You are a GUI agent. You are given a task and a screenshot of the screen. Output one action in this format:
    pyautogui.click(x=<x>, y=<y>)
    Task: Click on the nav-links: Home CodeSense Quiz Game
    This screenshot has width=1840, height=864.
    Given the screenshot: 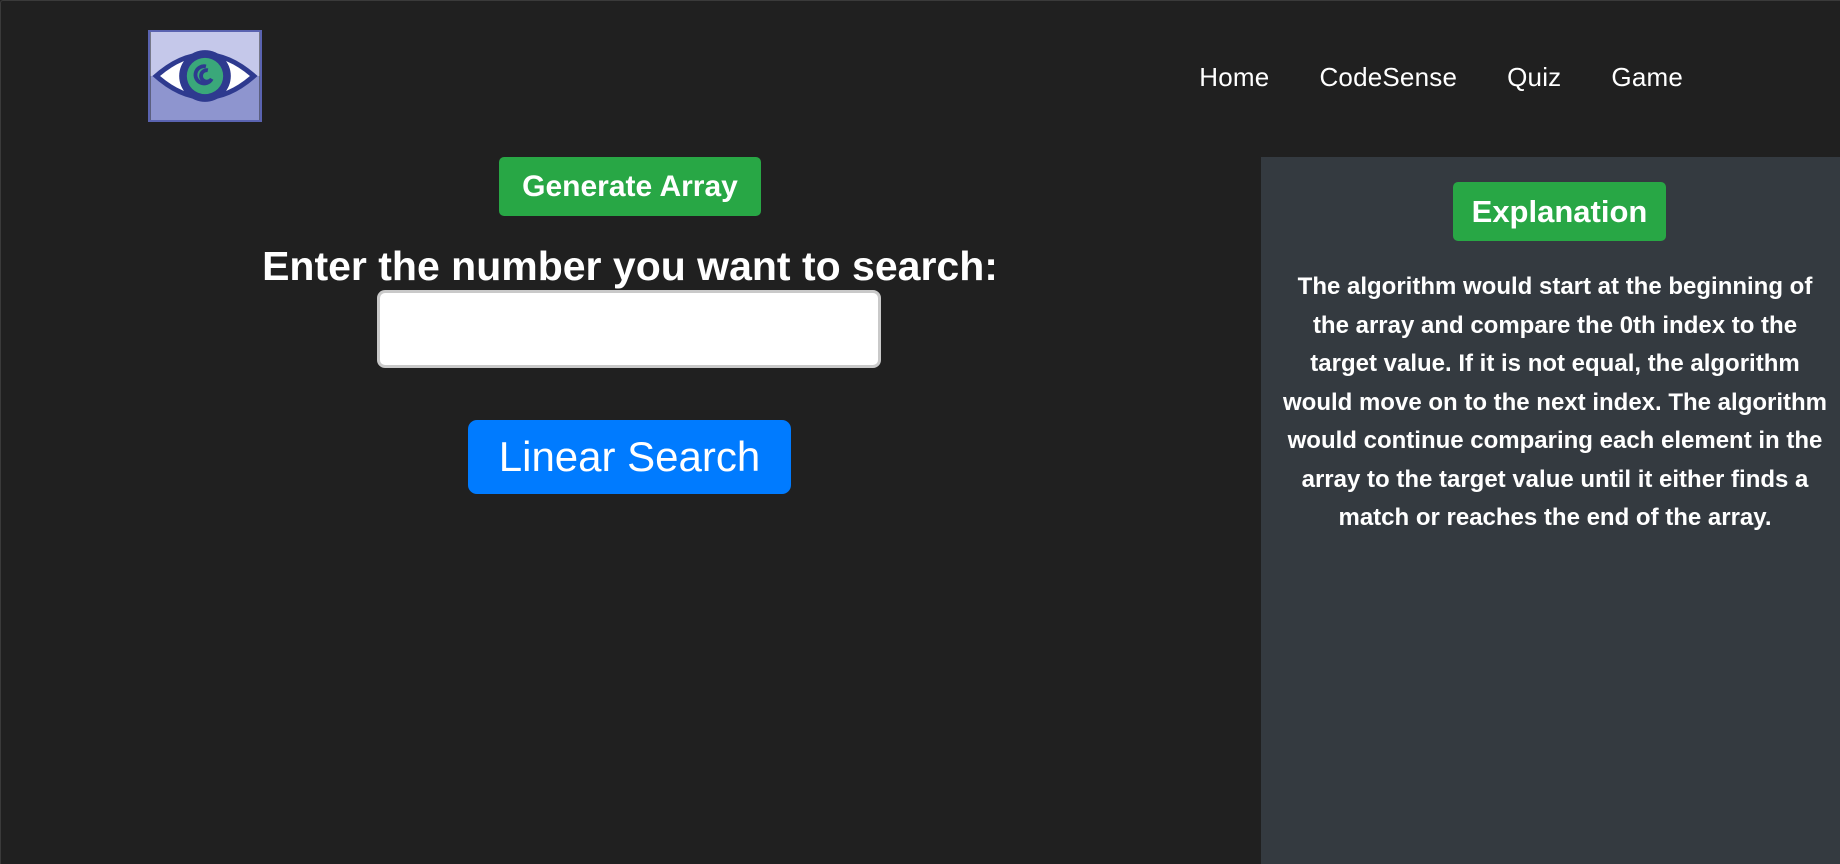 What is the action you would take?
    pyautogui.click(x=1441, y=77)
    